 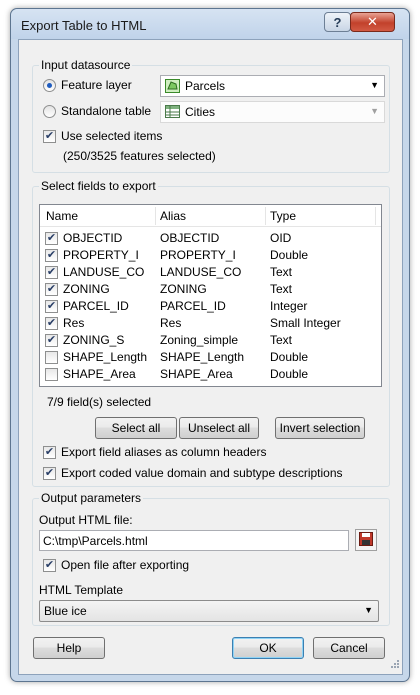 I want to click on input-datasource-legend: Input datasource, so click(x=86, y=65).